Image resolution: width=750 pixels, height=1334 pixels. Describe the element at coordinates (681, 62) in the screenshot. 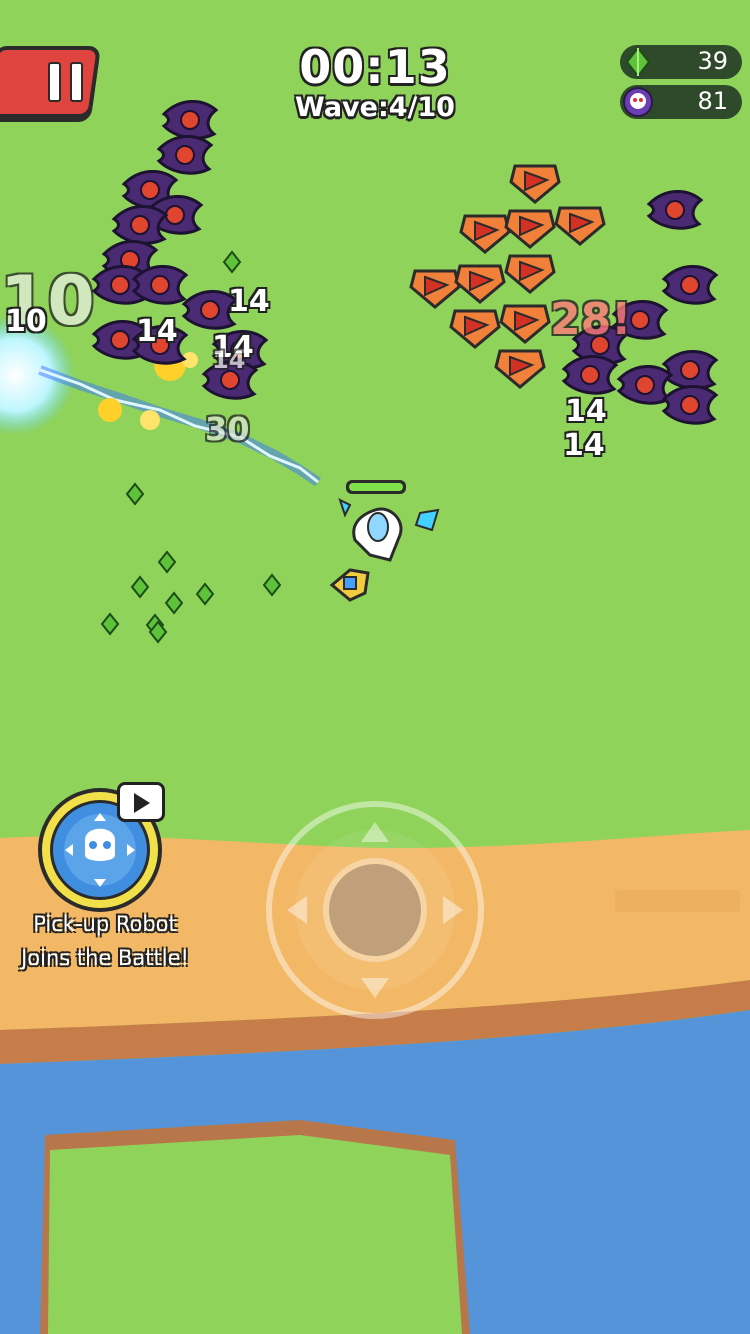

I see `gem-counter: 39` at that location.